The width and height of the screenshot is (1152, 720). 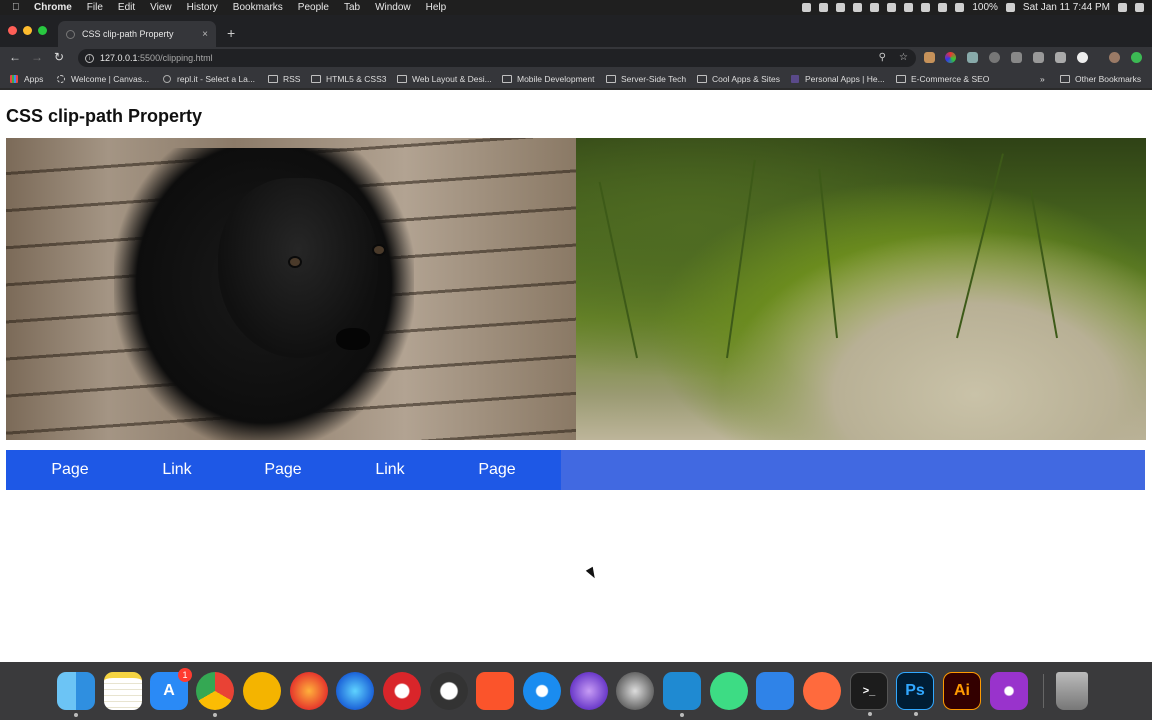 I want to click on android-studio-icon, so click(x=729, y=691).